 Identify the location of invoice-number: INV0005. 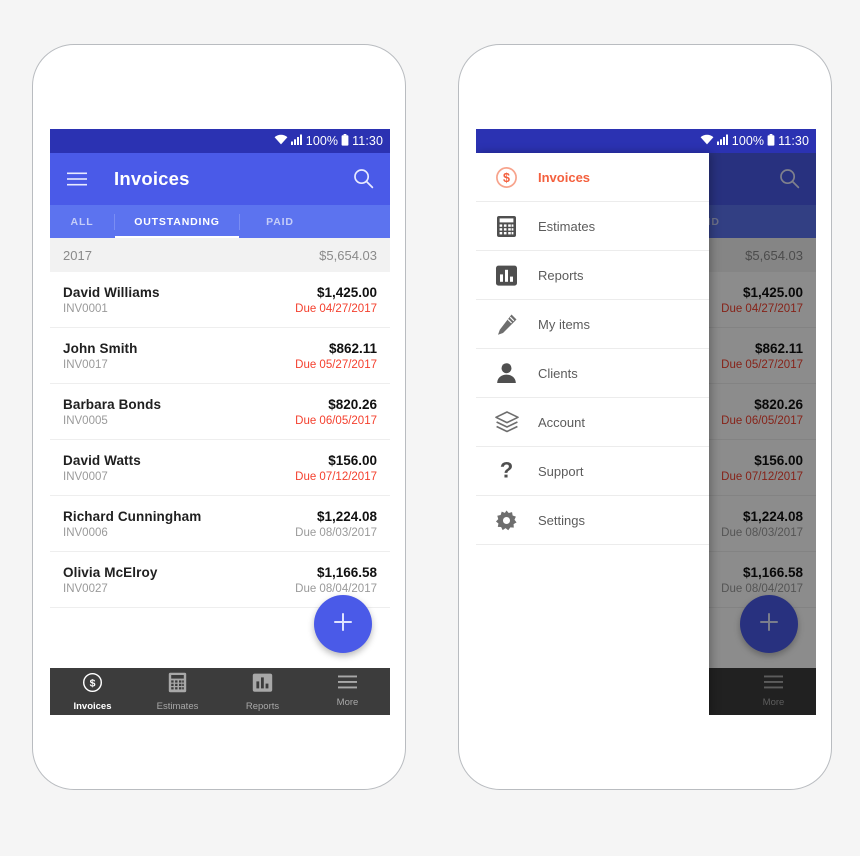
(85, 420).